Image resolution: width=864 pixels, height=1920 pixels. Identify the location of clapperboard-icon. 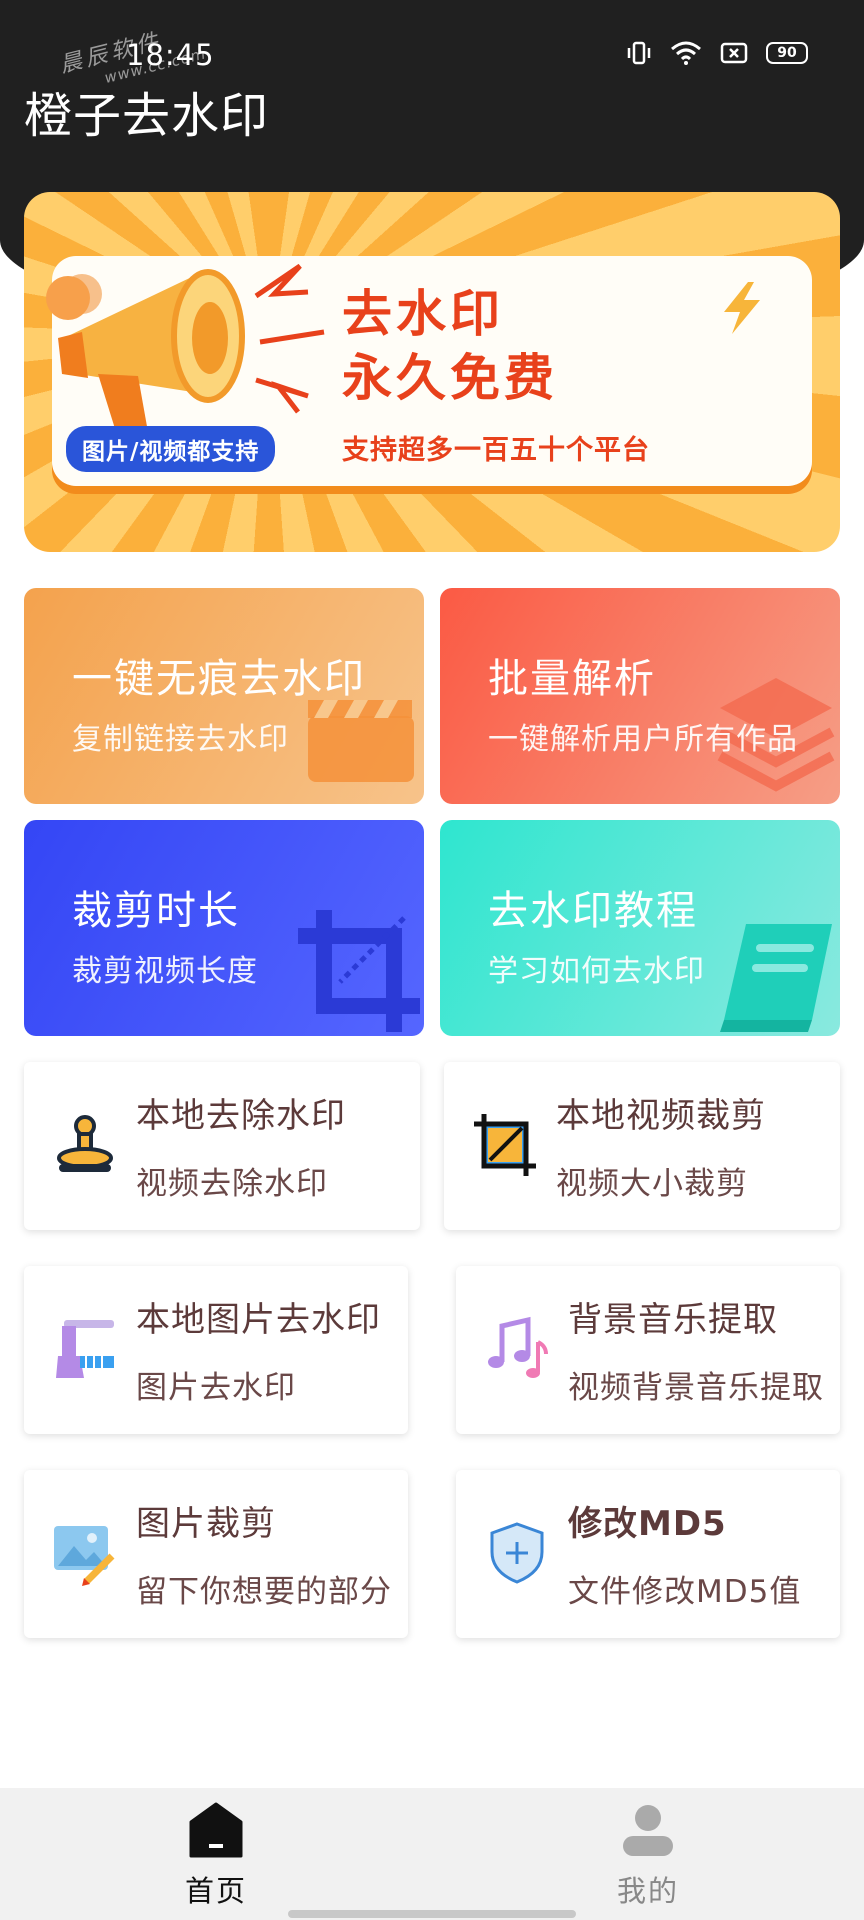
(361, 741).